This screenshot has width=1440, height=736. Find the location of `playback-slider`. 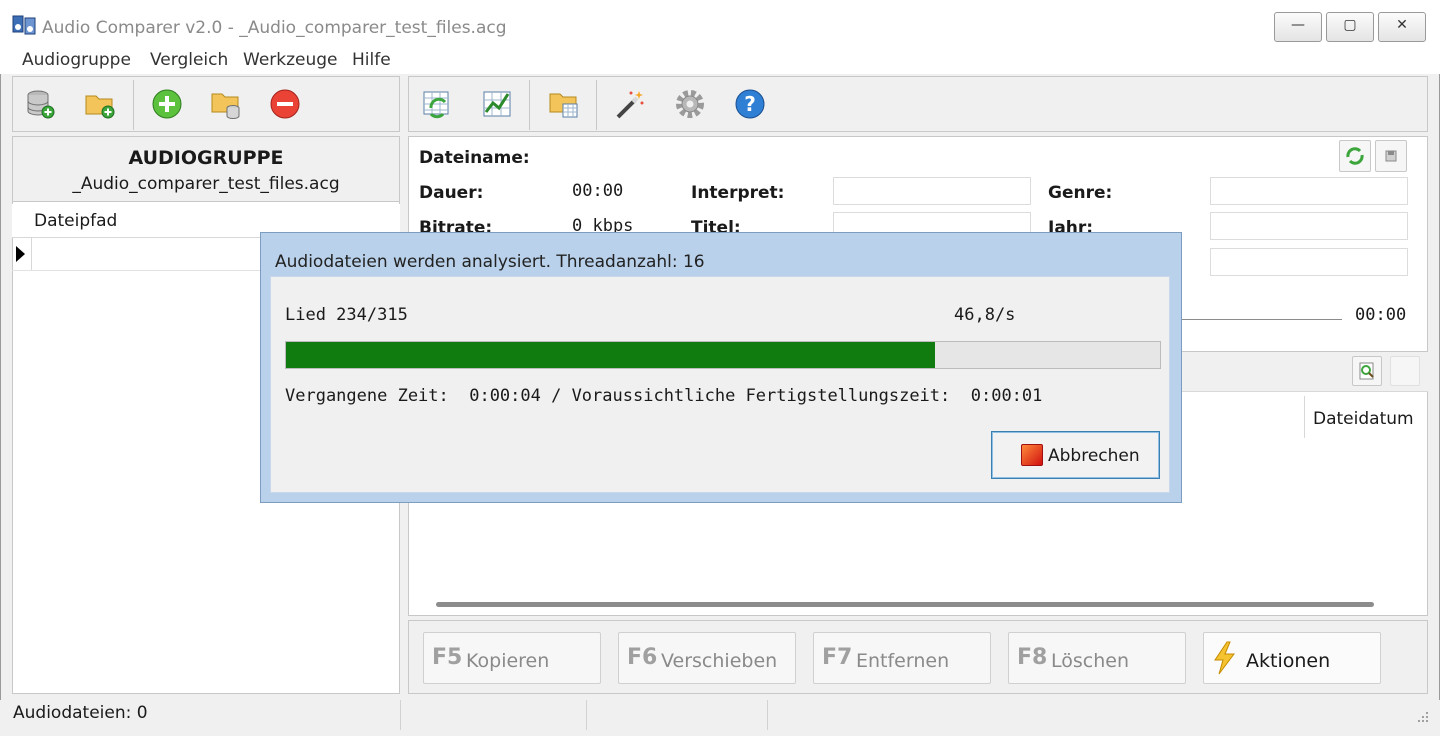

playback-slider is located at coordinates (1261, 319).